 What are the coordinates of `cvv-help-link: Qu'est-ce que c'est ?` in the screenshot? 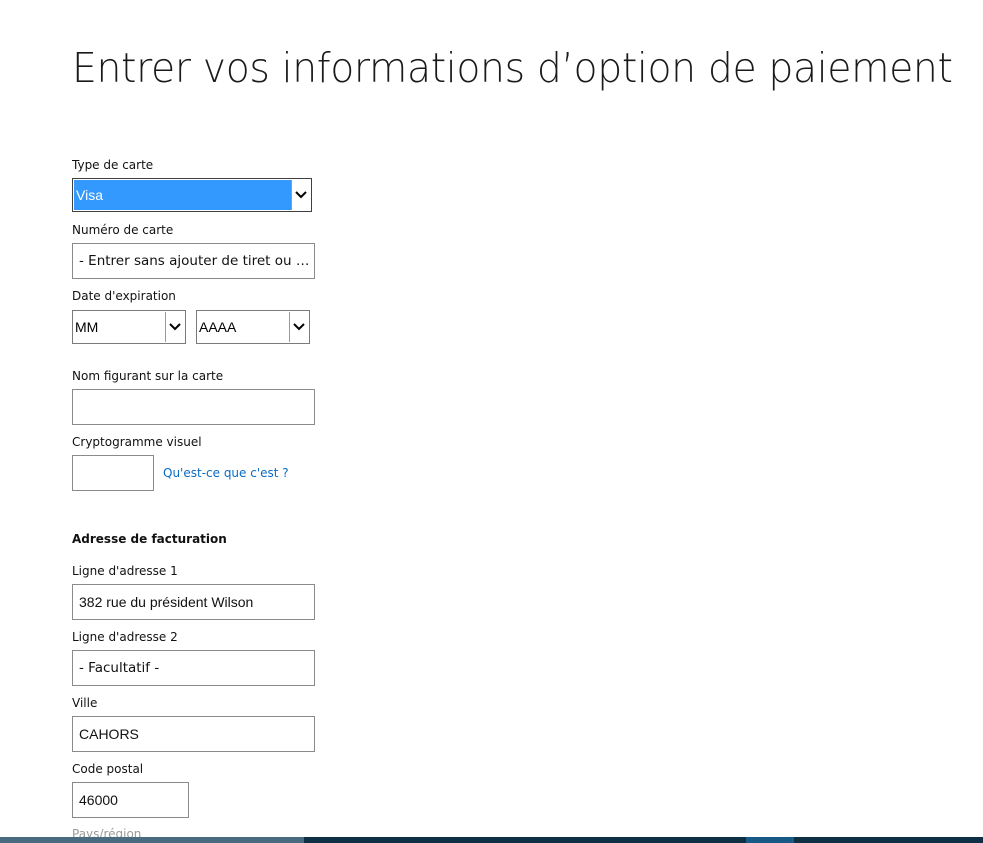 It's located at (226, 473).